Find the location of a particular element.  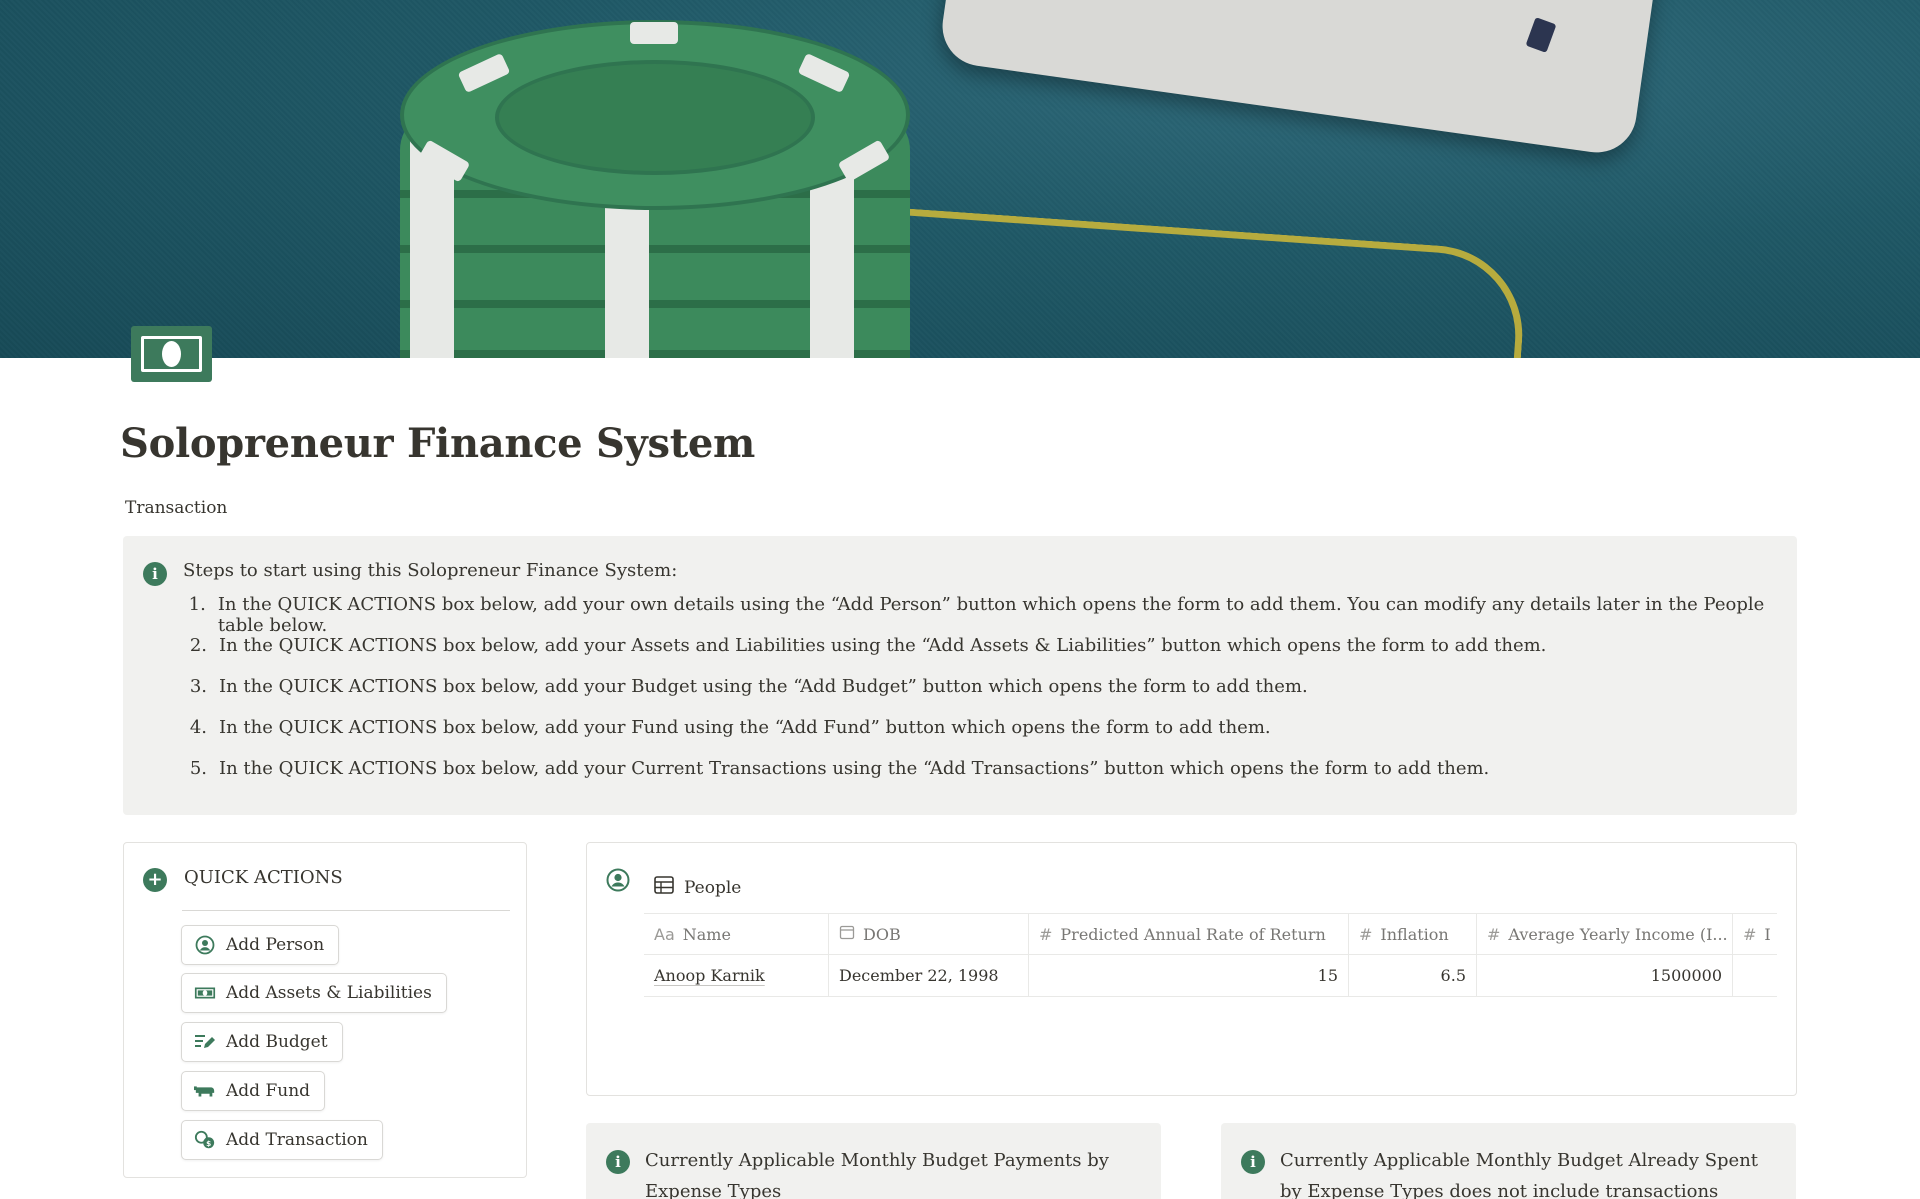

pig-icon is located at coordinates (205, 1091).